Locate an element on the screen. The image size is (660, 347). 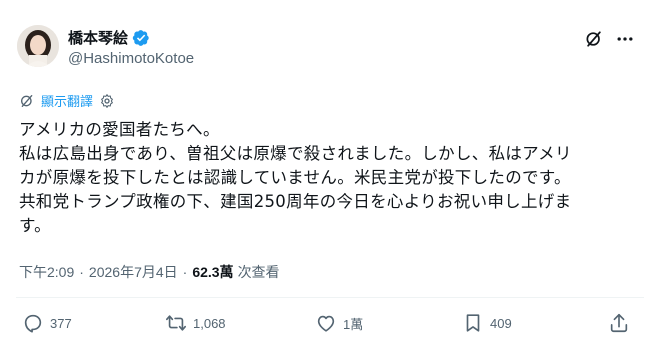
settings-icon is located at coordinates (107, 101).